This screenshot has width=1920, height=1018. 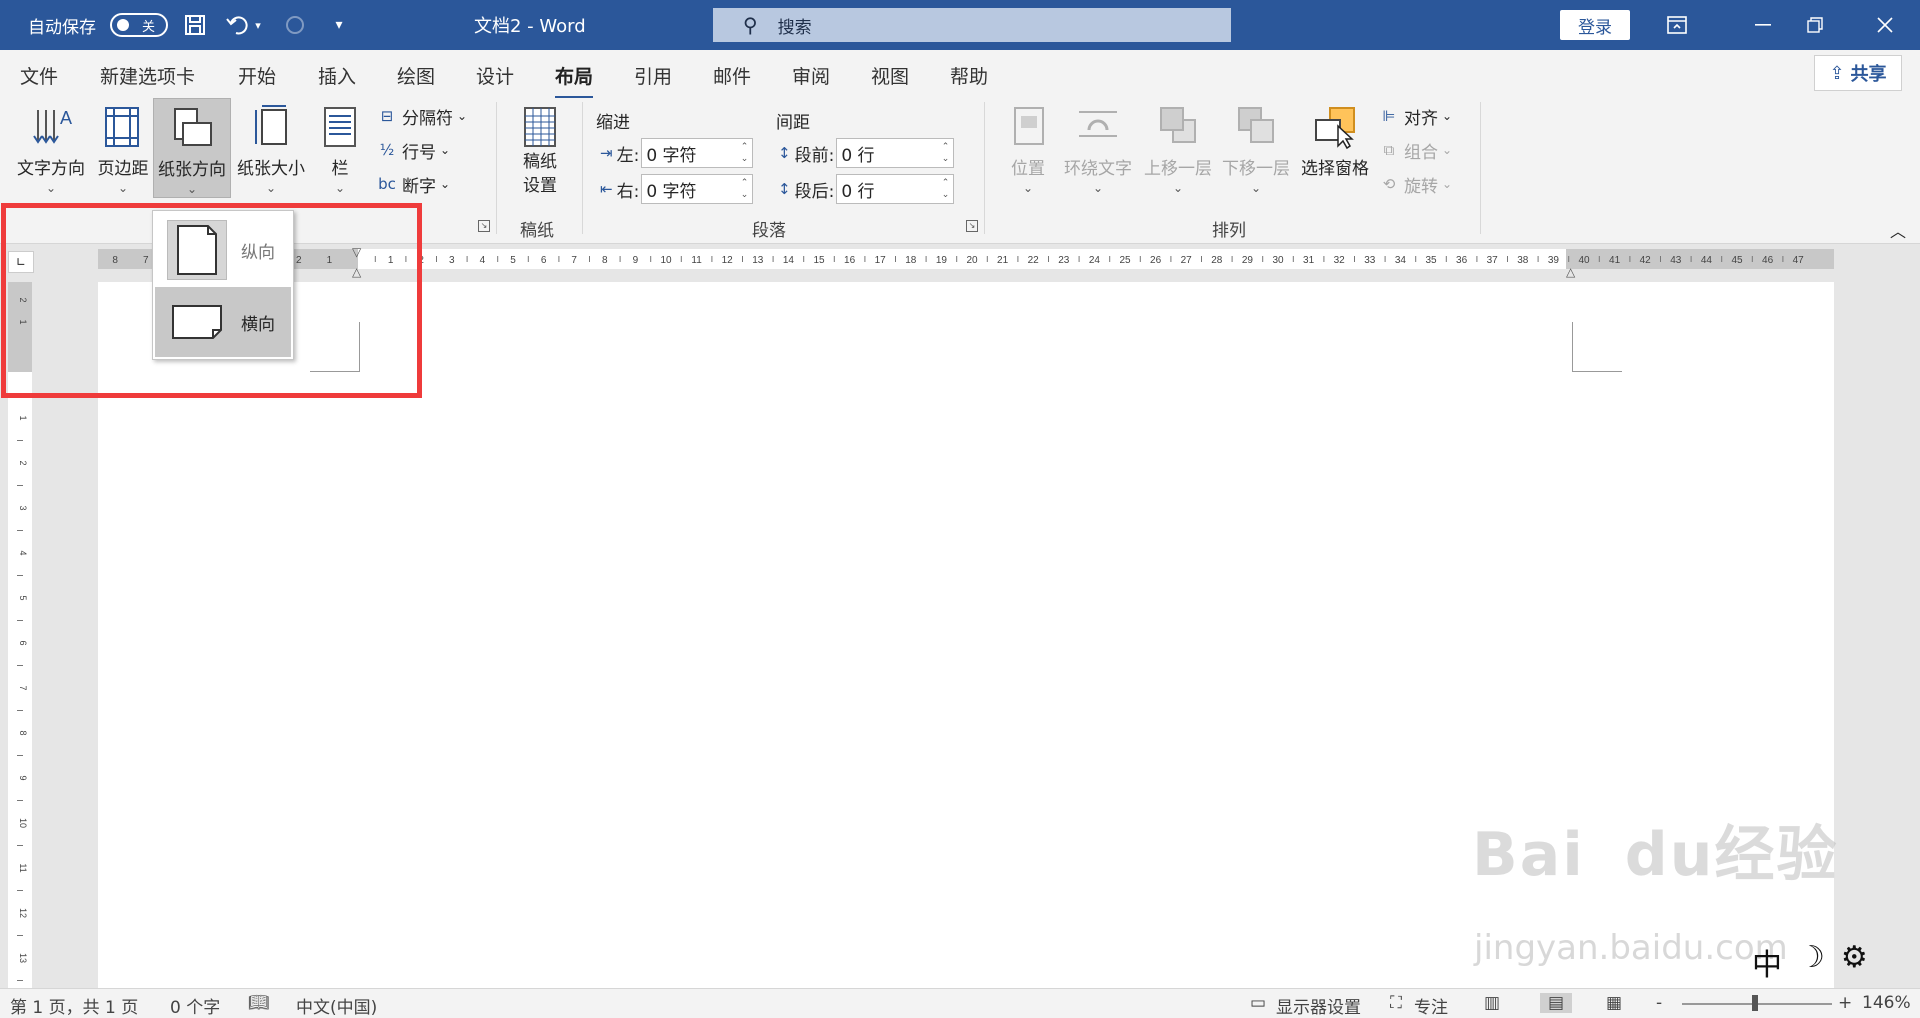 I want to click on bring-forward-label: 上移一层, so click(x=1178, y=169).